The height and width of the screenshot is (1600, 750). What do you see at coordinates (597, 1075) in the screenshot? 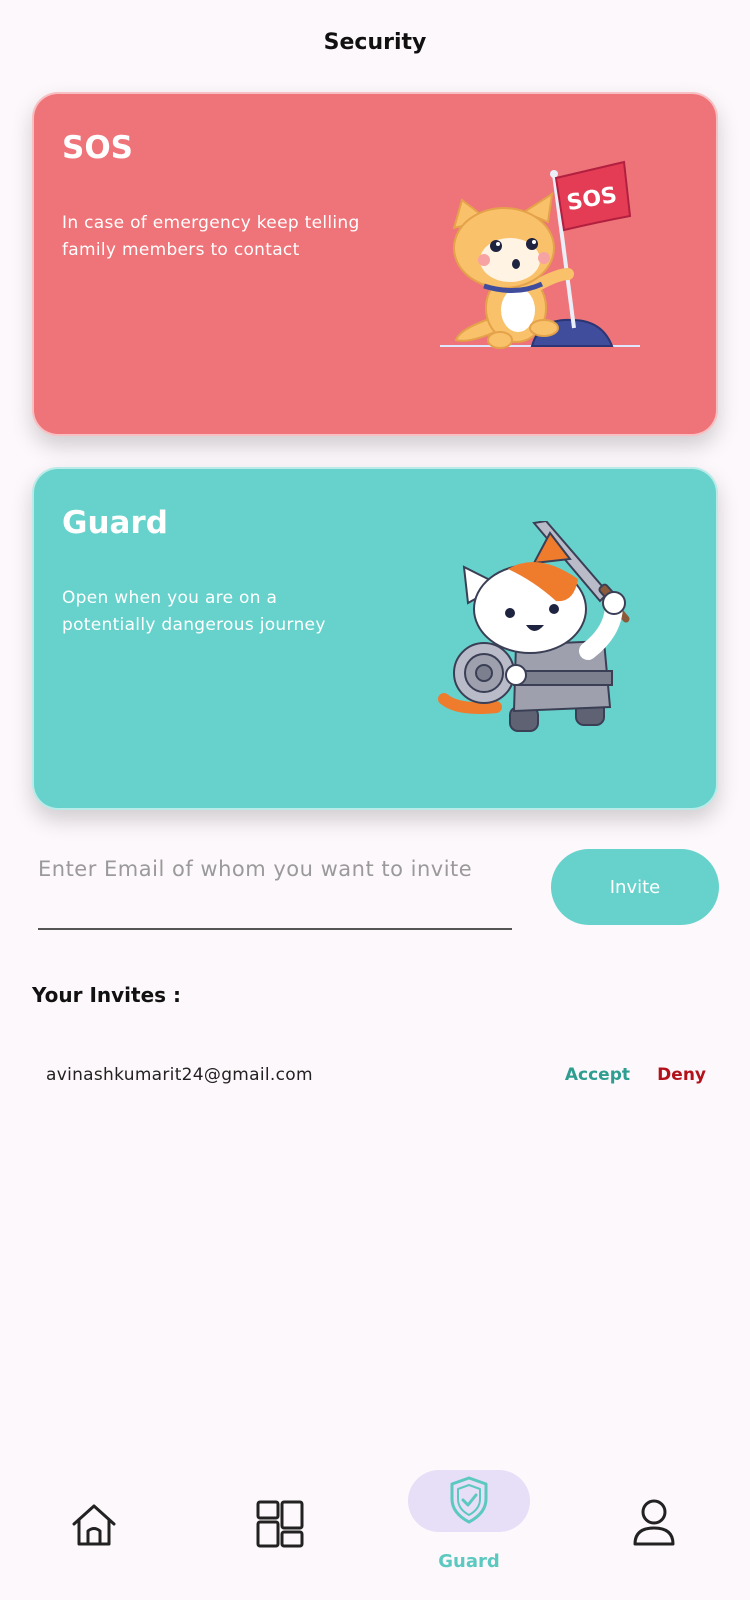
I see `accept-invite-button: Accept` at bounding box center [597, 1075].